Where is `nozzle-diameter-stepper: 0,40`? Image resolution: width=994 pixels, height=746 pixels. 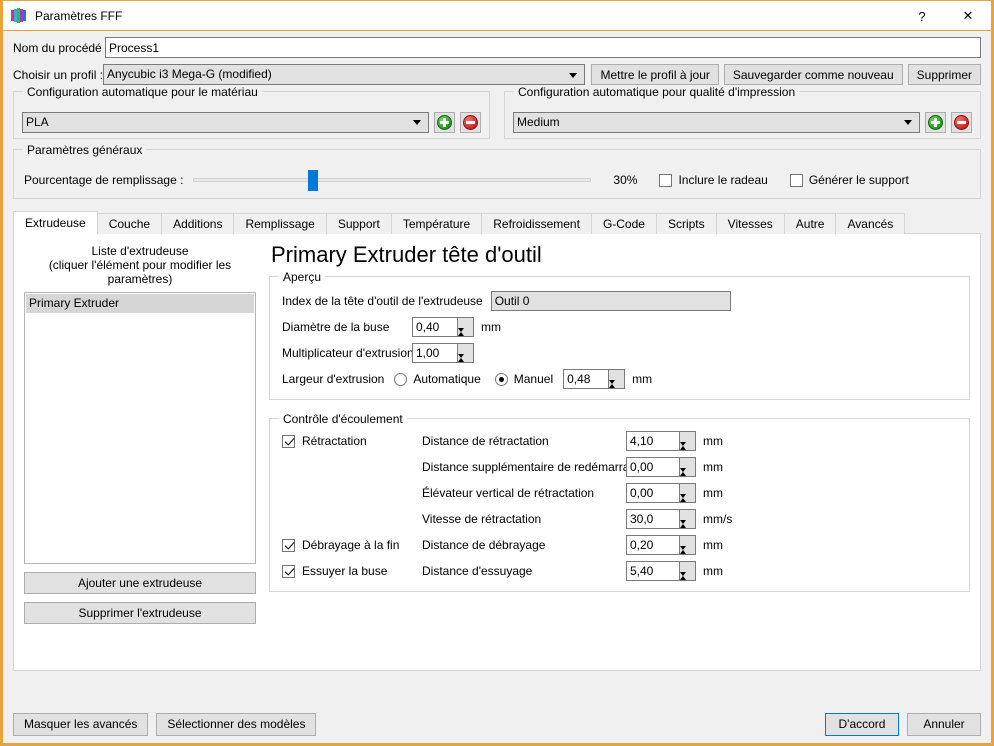 nozzle-diameter-stepper: 0,40 is located at coordinates (443, 331).